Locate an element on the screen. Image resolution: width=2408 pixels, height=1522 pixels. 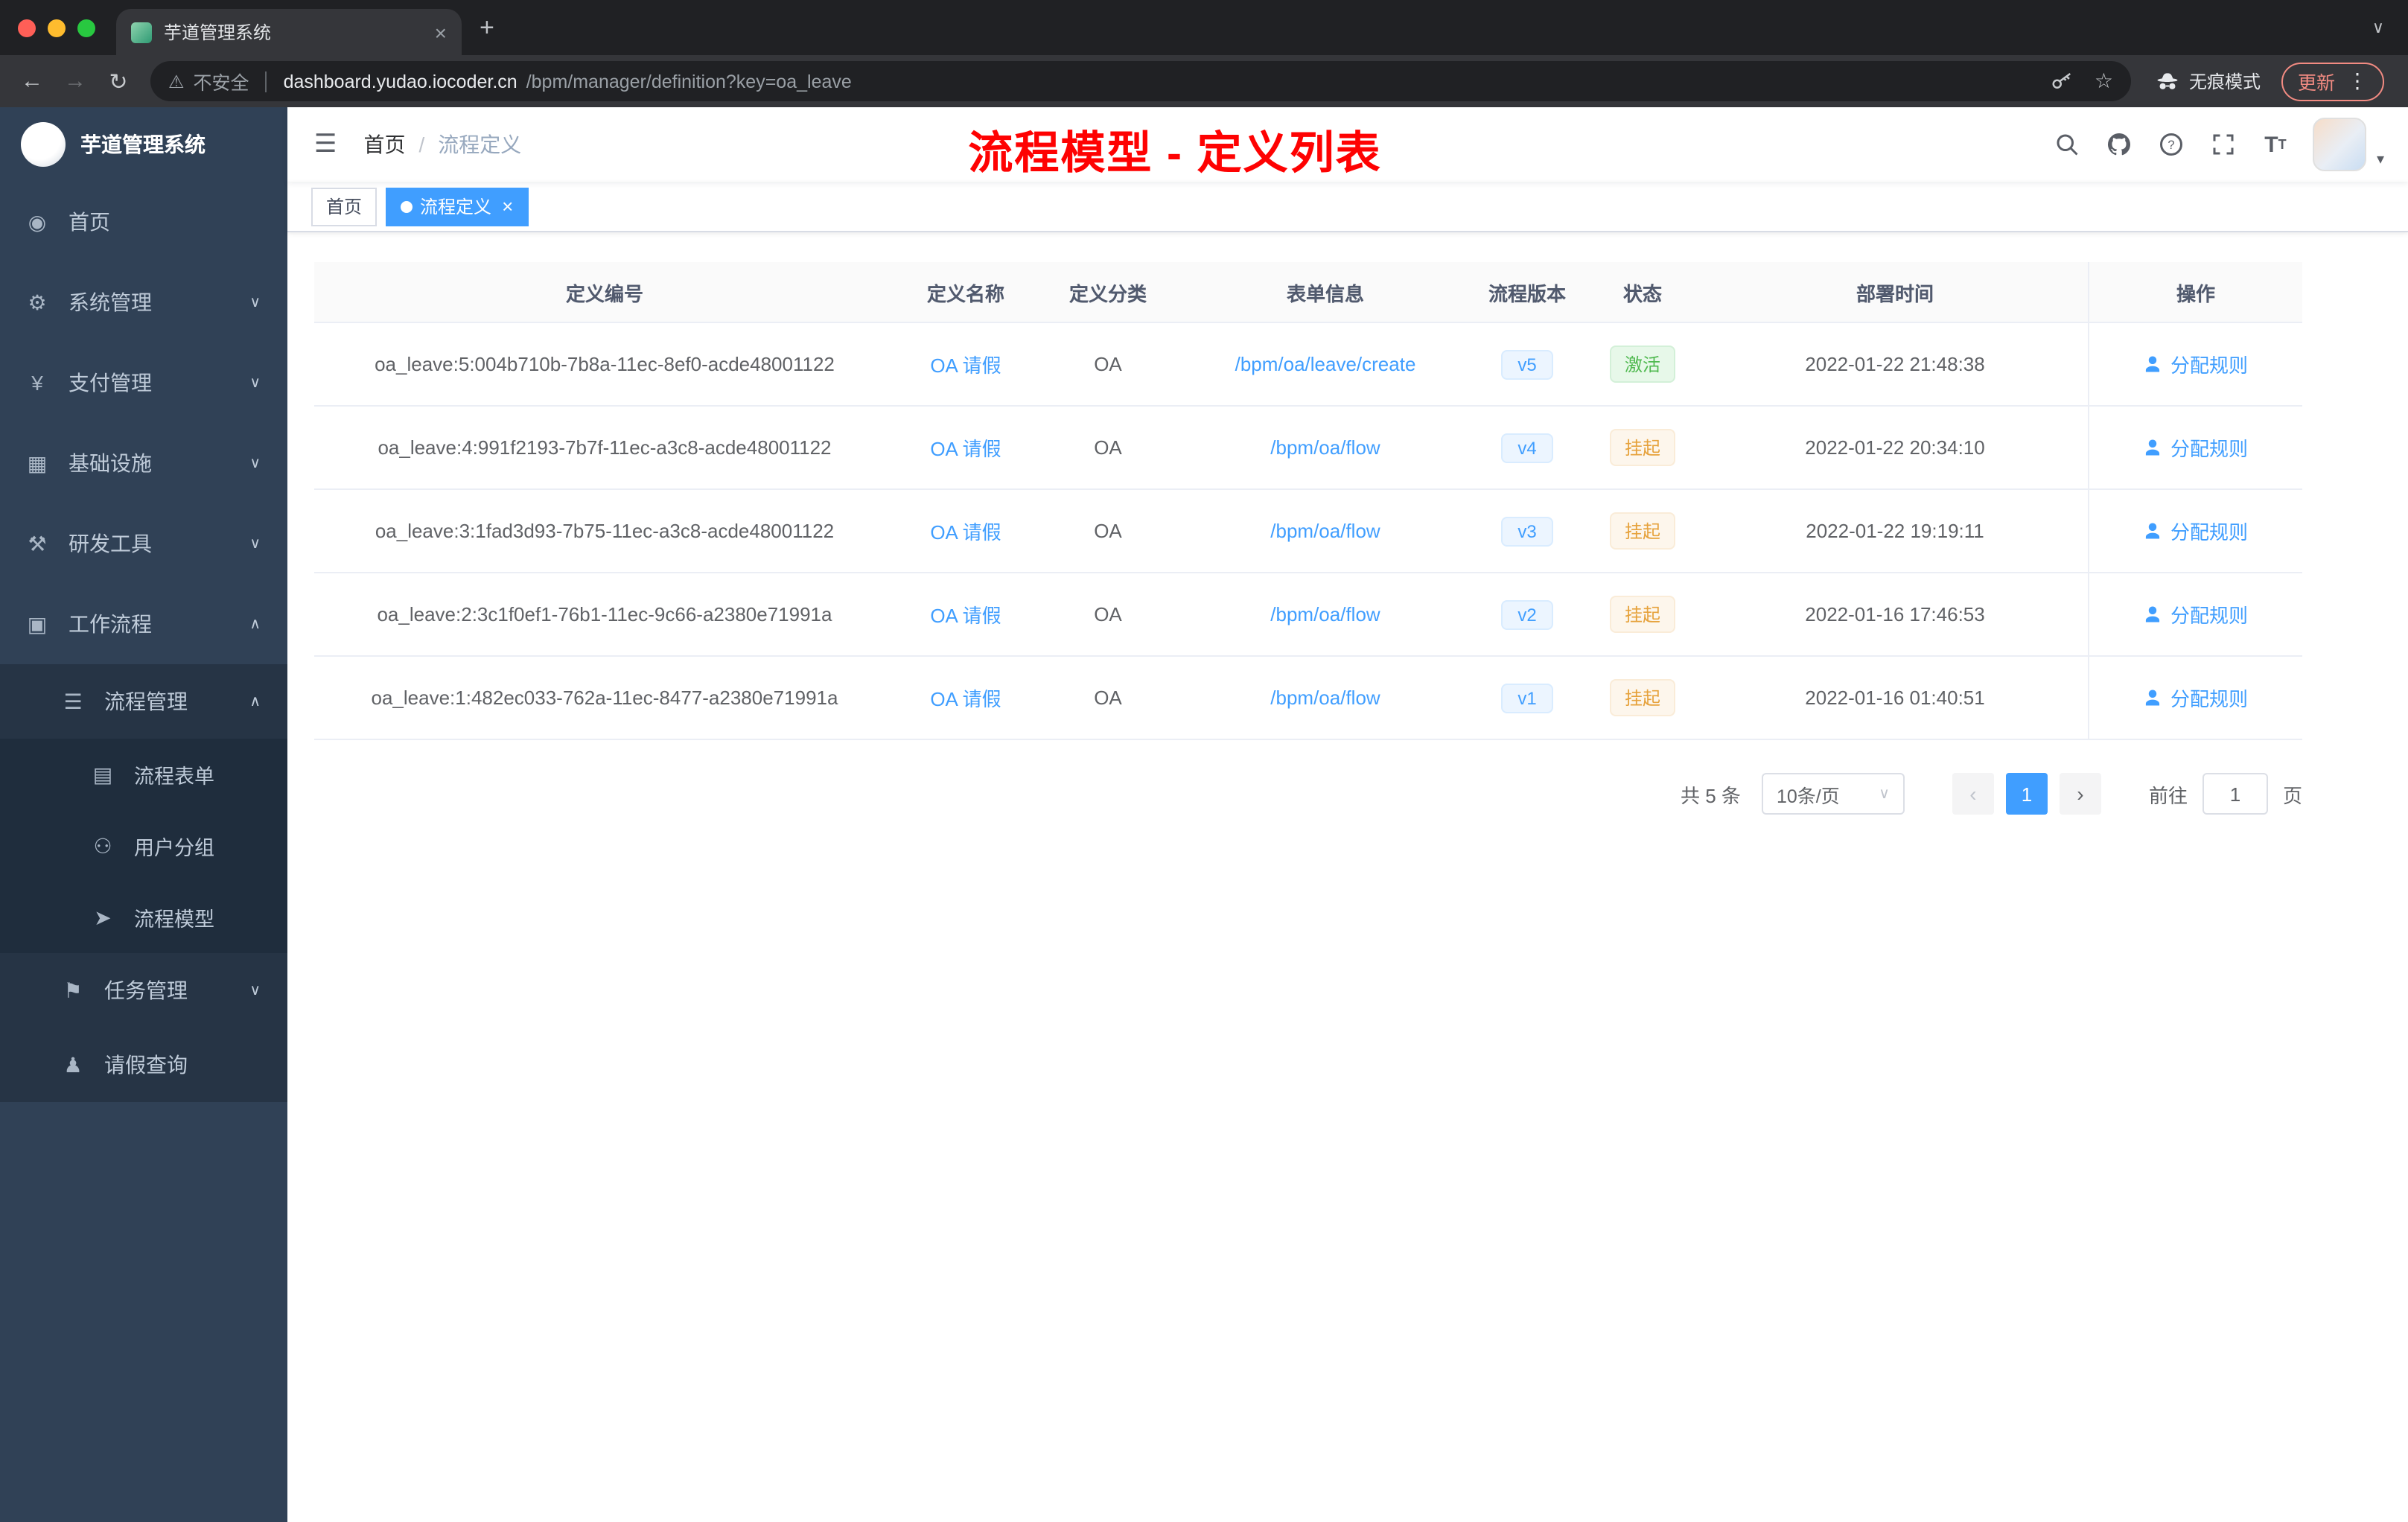
sidebar-item-user-group: ⚇ 用户分组 is located at coordinates (143, 846).